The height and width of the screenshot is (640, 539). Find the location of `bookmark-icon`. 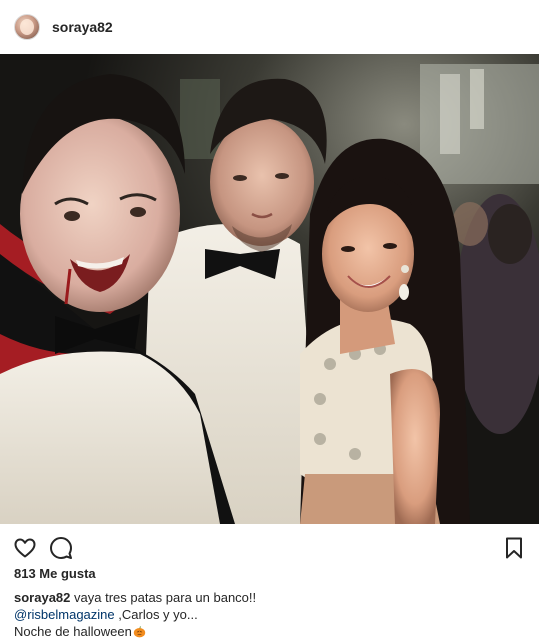

bookmark-icon is located at coordinates (514, 548).